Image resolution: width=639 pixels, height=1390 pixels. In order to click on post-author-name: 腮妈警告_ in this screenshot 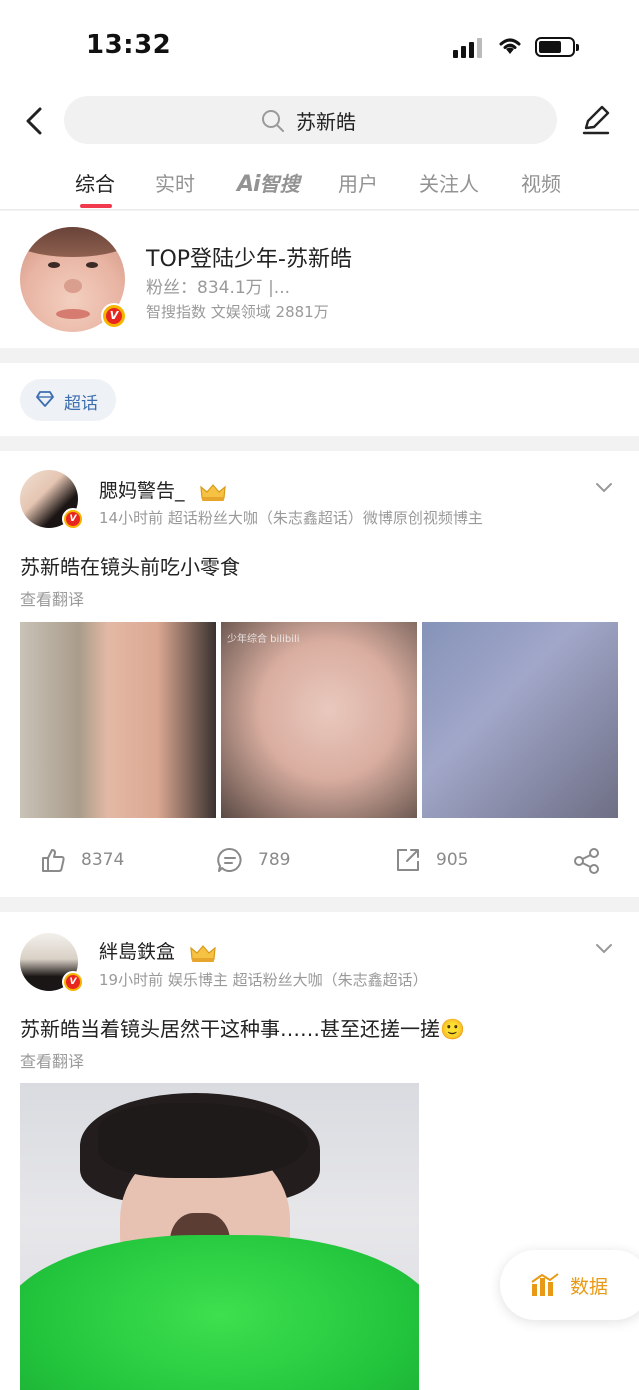, I will do `click(163, 489)`.